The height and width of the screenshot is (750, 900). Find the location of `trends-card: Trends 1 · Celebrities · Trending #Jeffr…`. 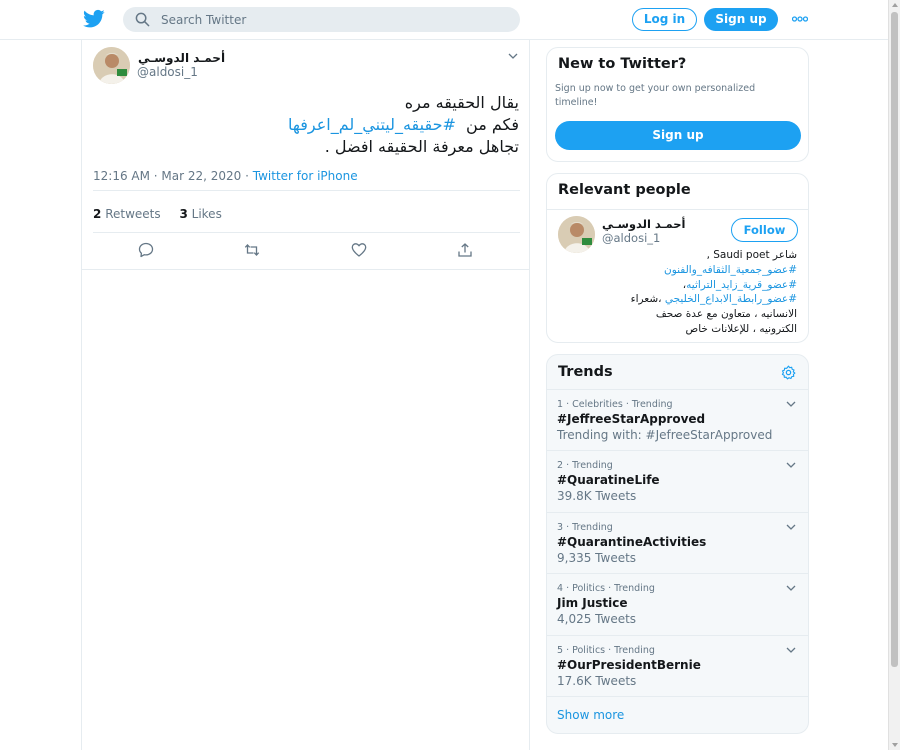

trends-card: Trends 1 · Celebrities · Trending #Jeffr… is located at coordinates (677, 544).